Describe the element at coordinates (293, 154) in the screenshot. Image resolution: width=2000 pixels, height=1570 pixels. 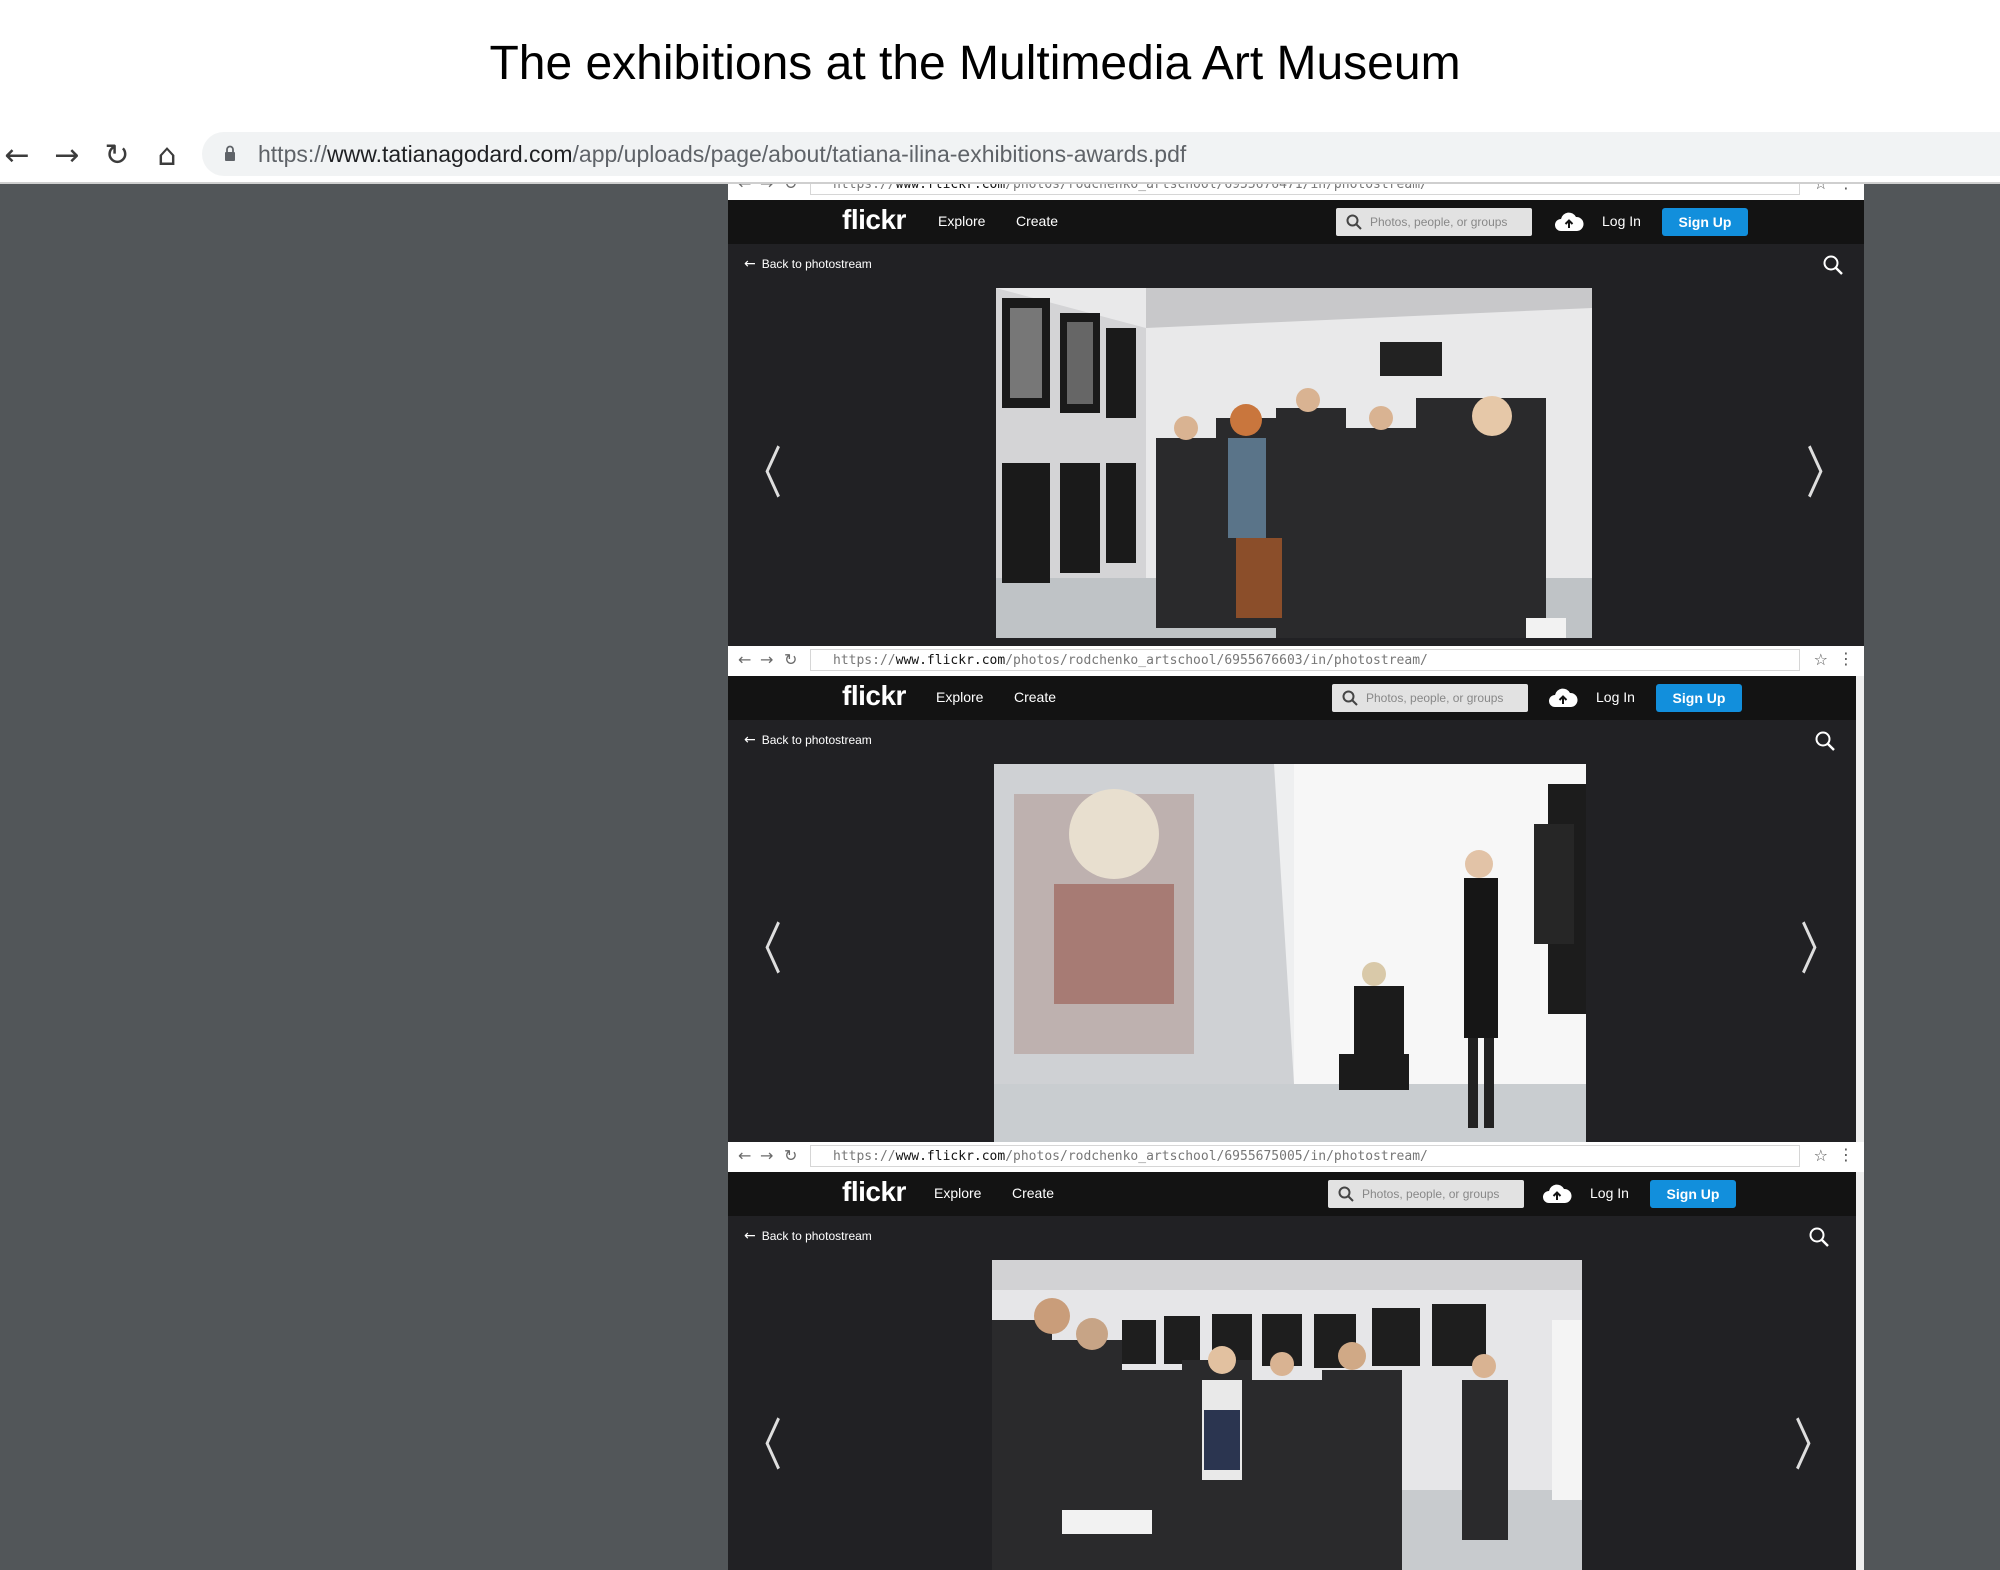
I see `url-scheme: https://` at that location.